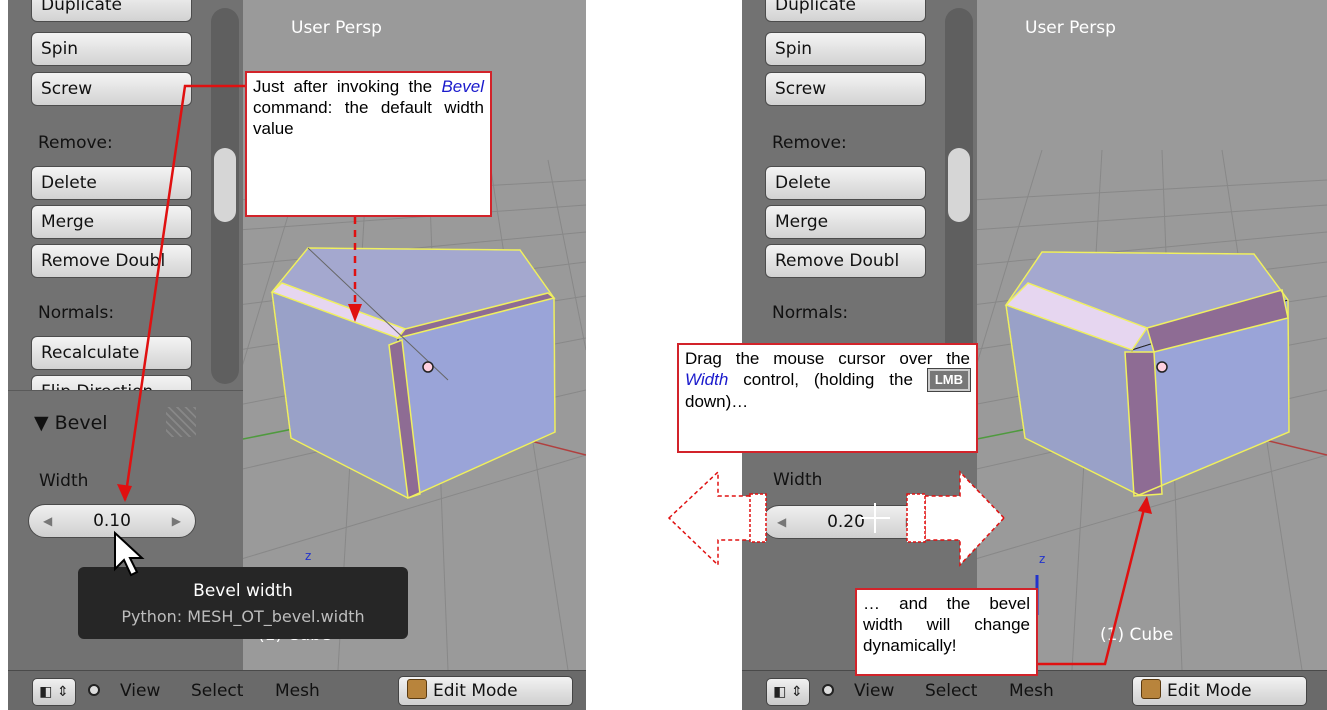  I want to click on tooltip: Bevel width Python: MESH_OT_bevel.width, so click(243, 603).